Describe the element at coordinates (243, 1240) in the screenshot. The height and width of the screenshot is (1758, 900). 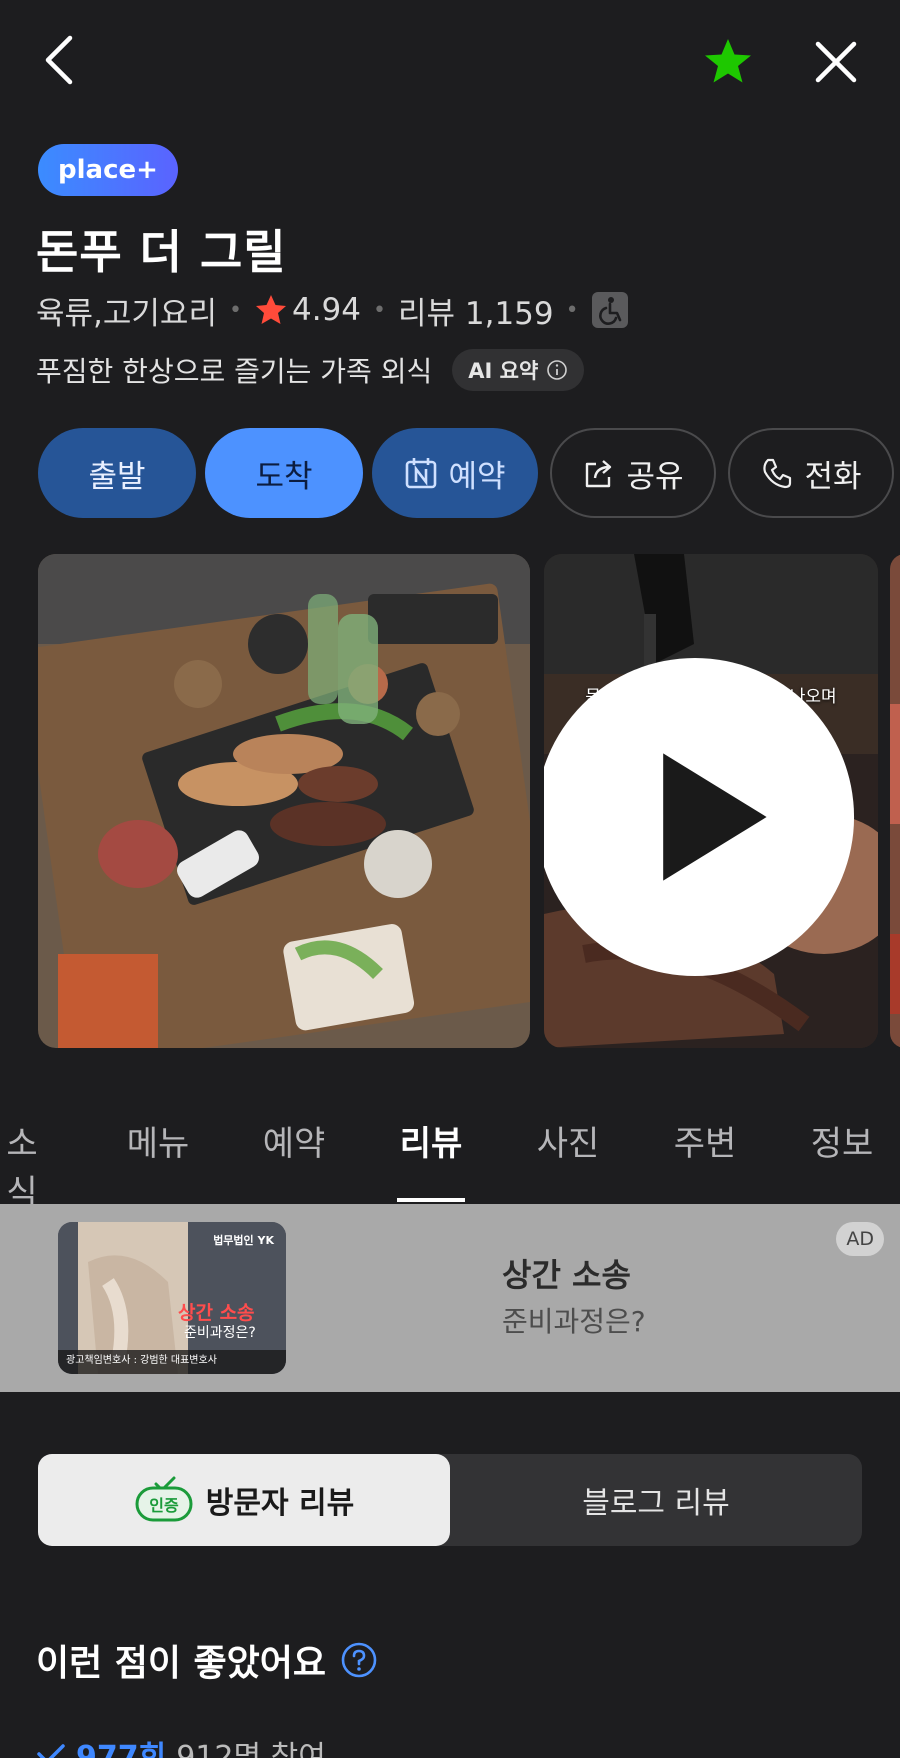
I see `ad-thumb-brand: 법무법인 YK` at that location.